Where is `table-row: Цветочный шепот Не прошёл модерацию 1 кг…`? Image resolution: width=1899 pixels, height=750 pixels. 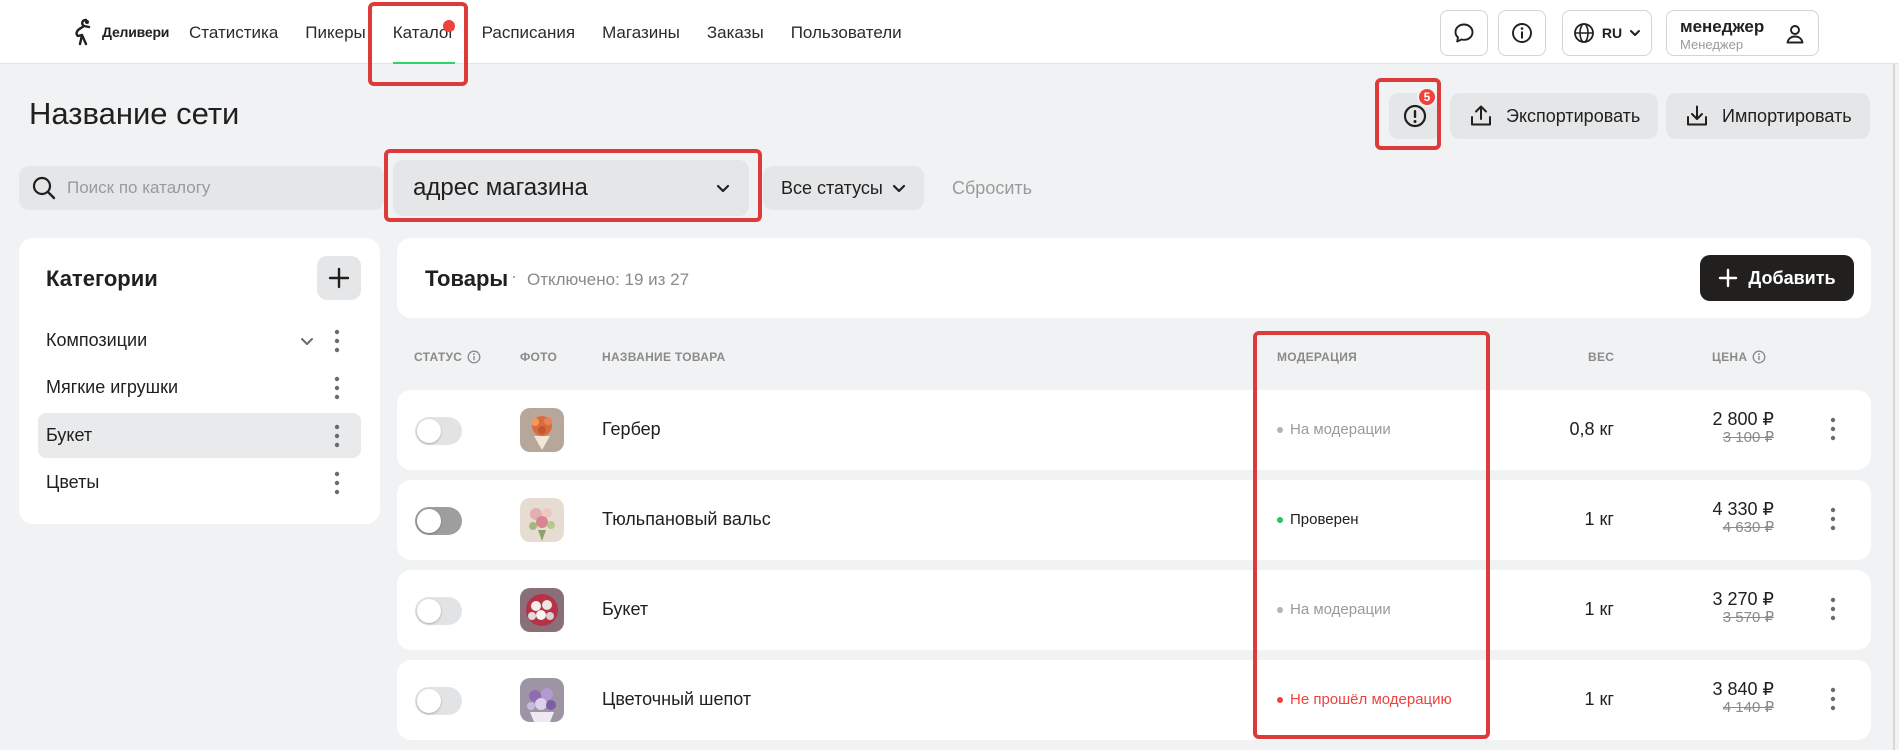 table-row: Цветочный шепот Не прошёл модерацию 1 кг… is located at coordinates (1134, 700).